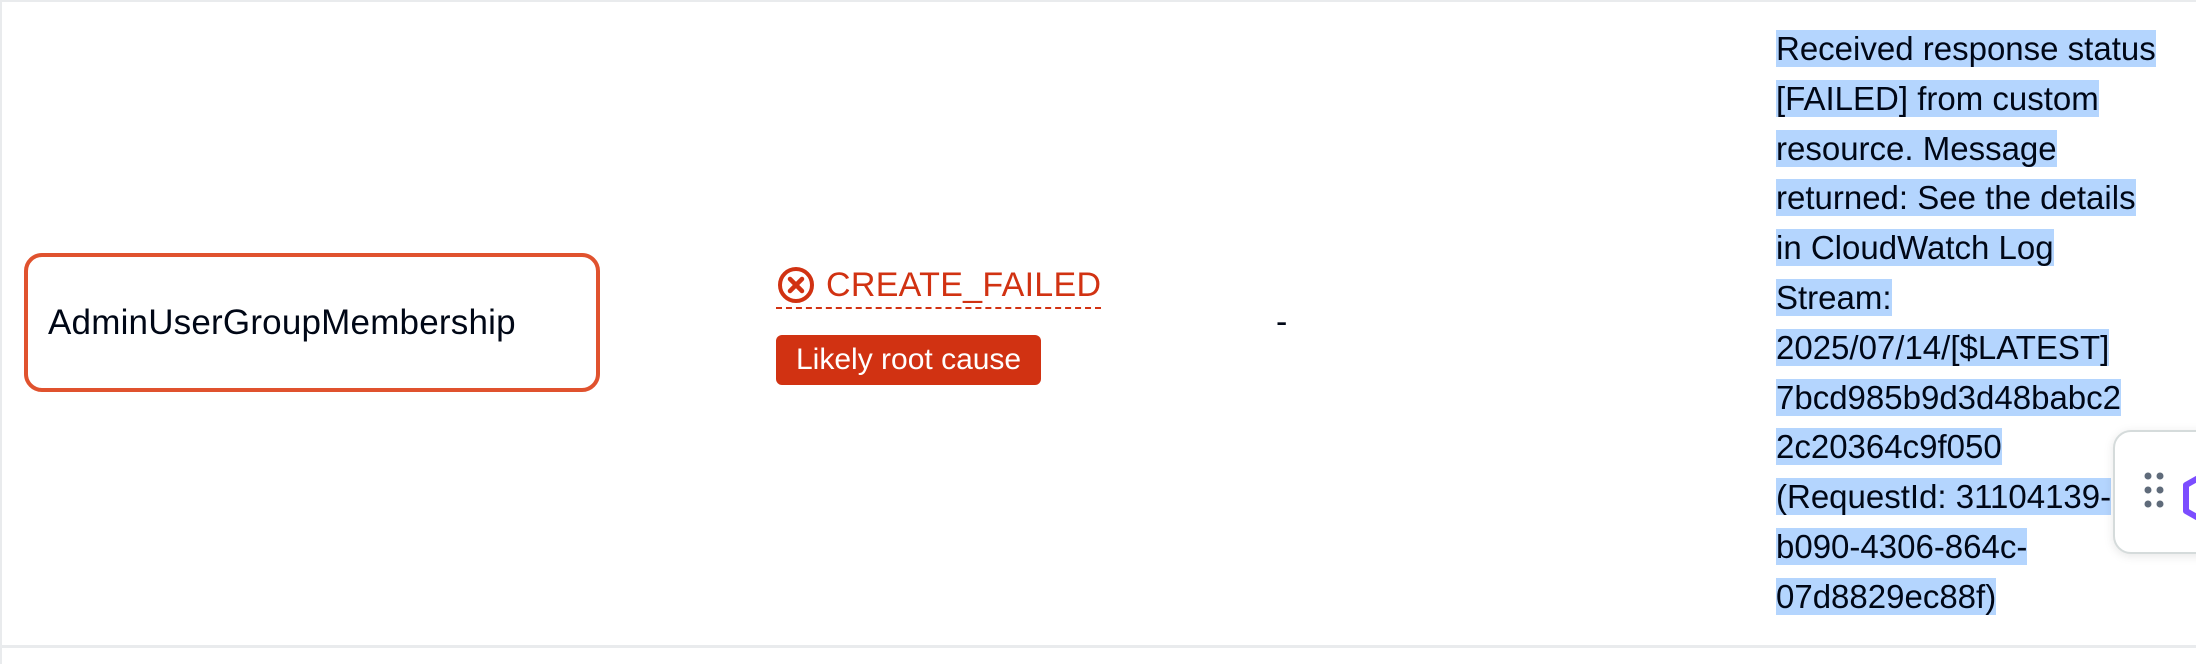 Image resolution: width=2196 pixels, height=664 pixels. I want to click on status-indicator: CREATE_FAILED, so click(939, 287).